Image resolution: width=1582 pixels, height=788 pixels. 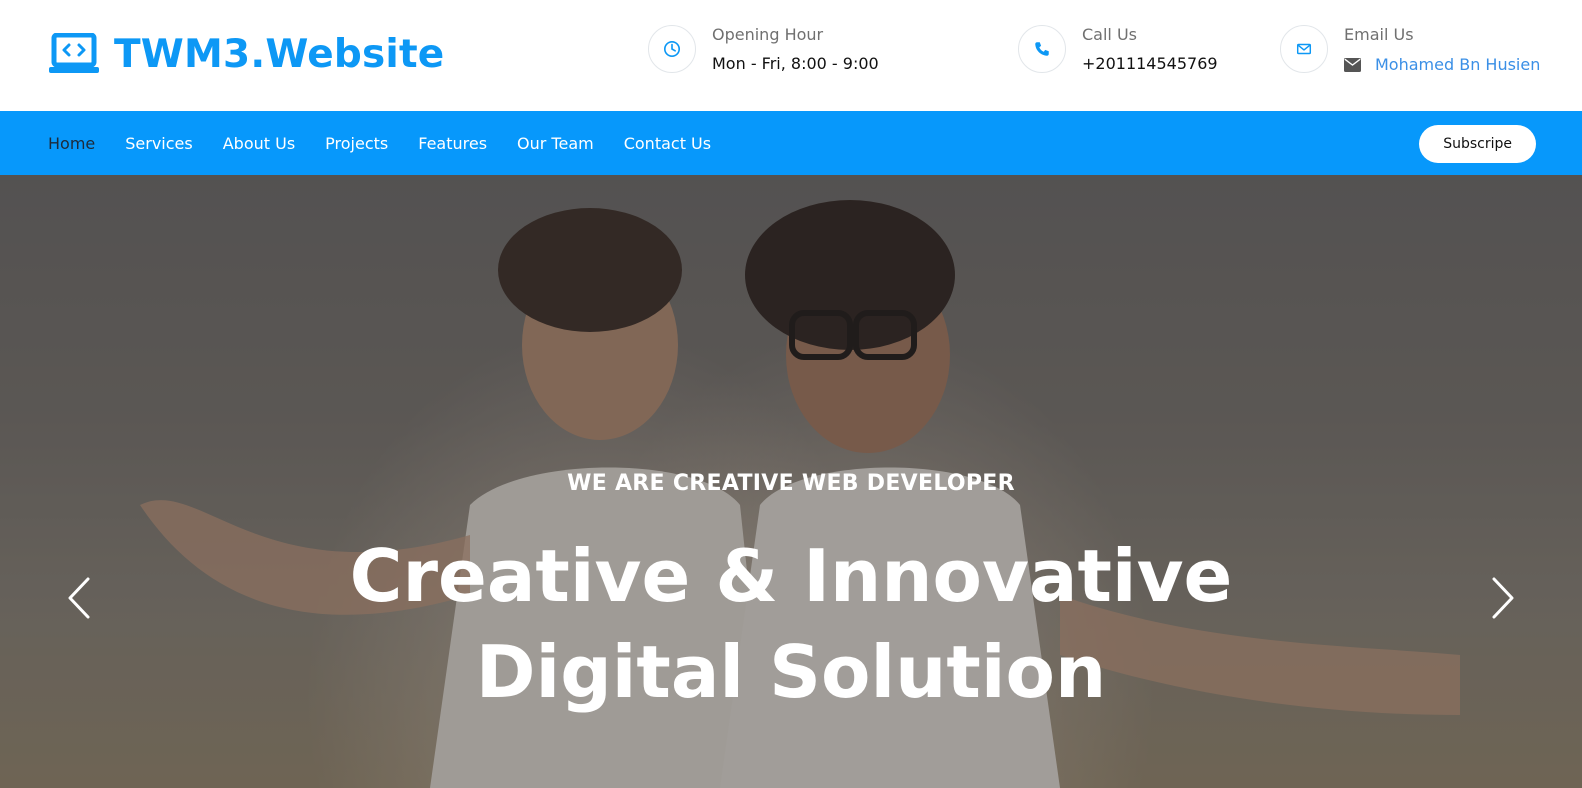 What do you see at coordinates (555, 143) in the screenshot?
I see `nav-item-our-team: Our Team` at bounding box center [555, 143].